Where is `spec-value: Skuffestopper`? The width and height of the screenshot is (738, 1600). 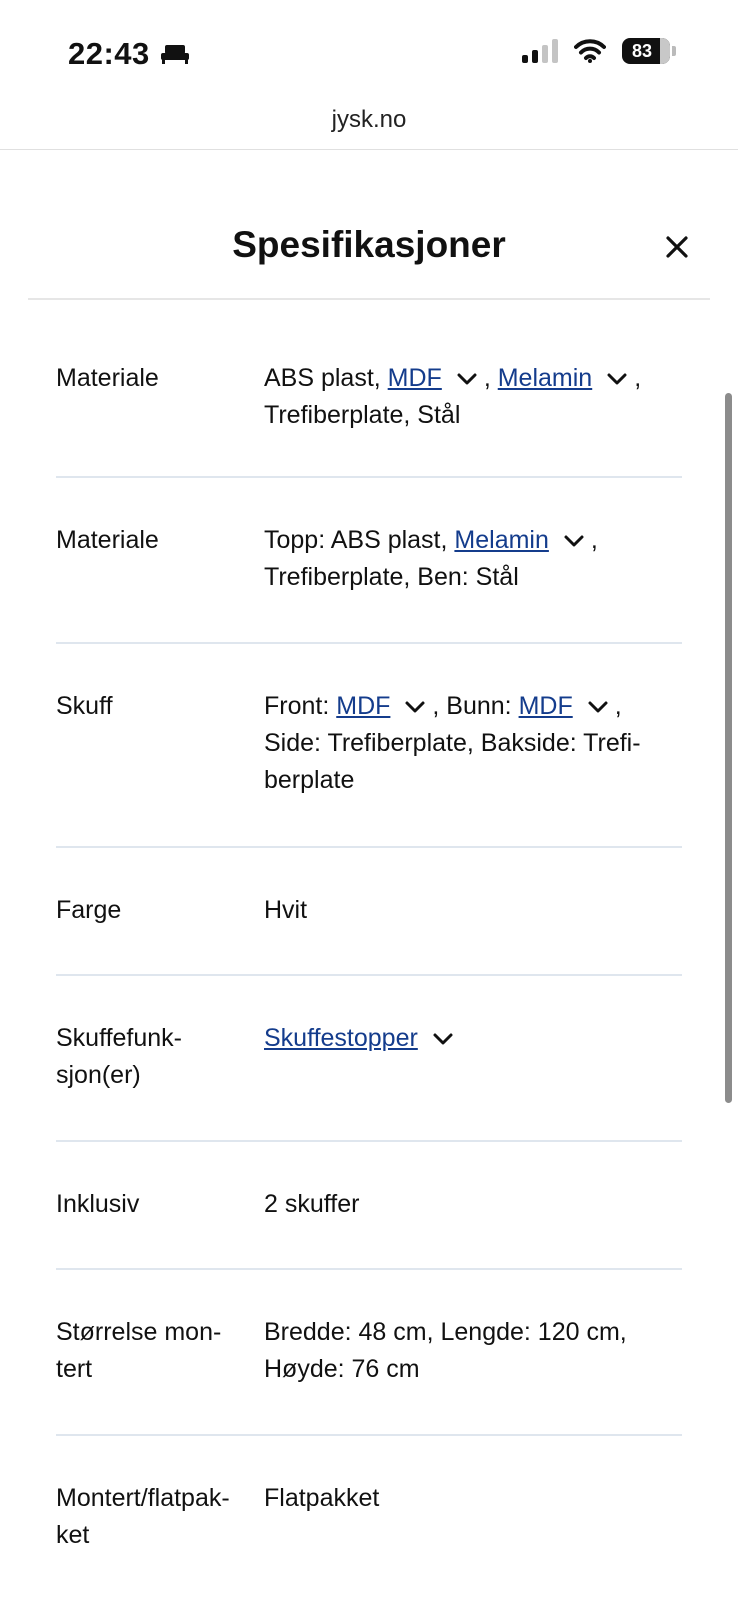
spec-value: Skuffestopper is located at coordinates (473, 1080).